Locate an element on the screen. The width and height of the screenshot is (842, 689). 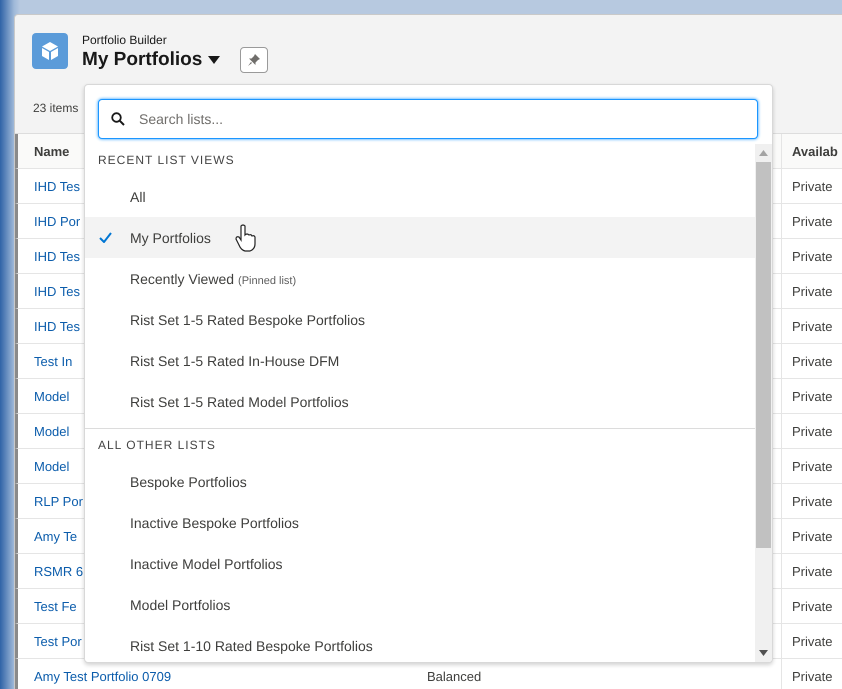
scroll-down-icon is located at coordinates (763, 653).